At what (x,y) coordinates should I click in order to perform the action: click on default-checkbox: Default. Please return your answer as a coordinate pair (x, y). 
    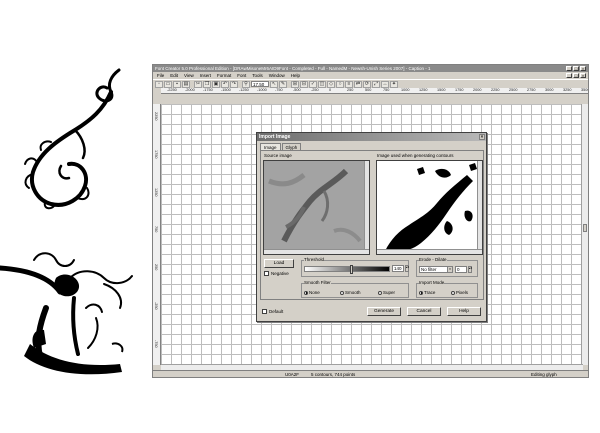
    Looking at the image, I should click on (272, 311).